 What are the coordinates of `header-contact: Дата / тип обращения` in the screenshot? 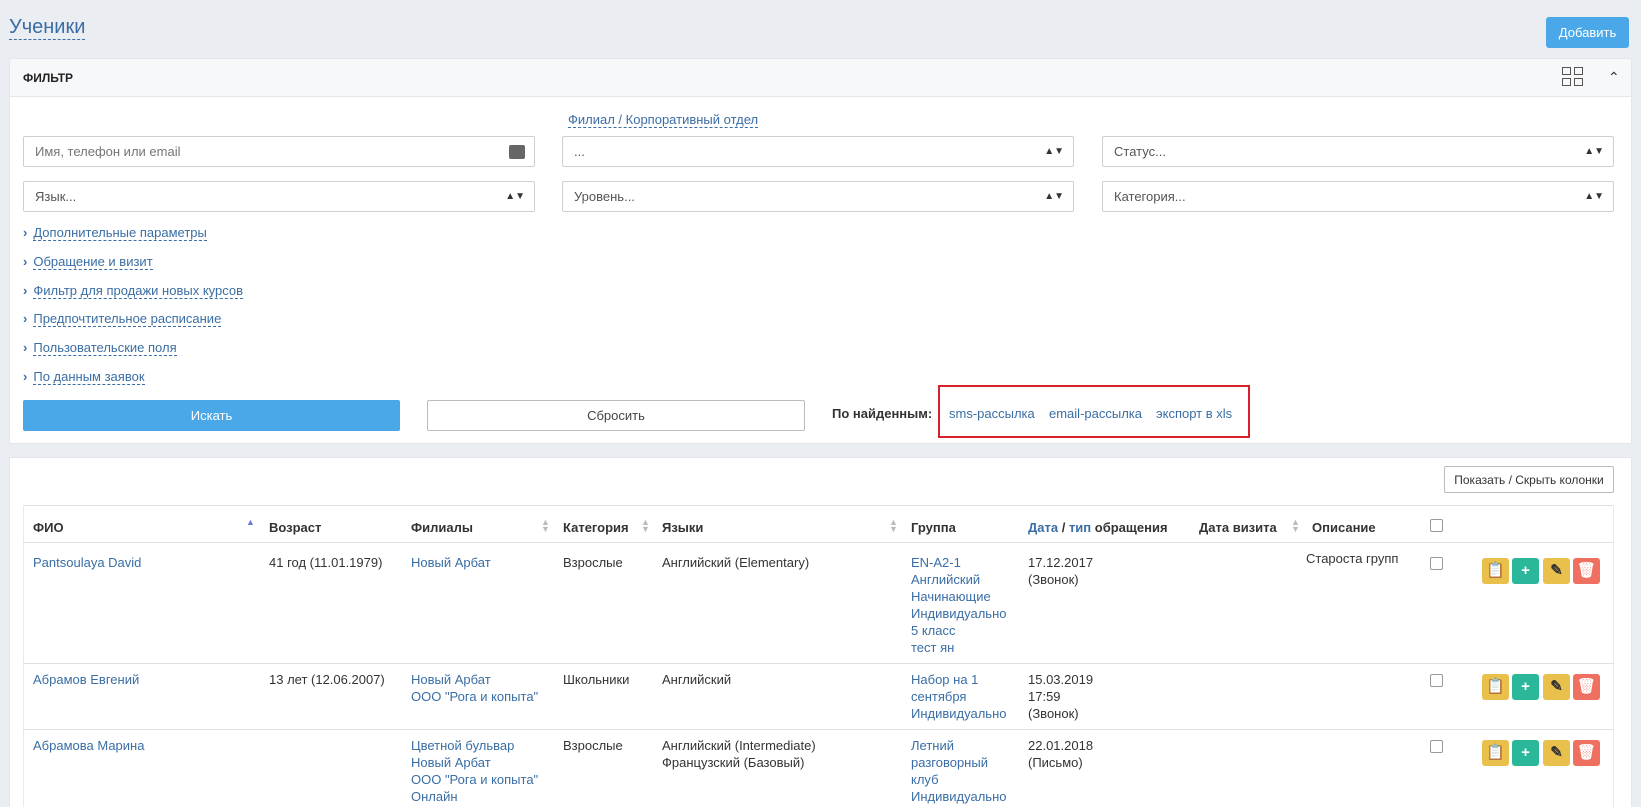 It's located at (1098, 527).